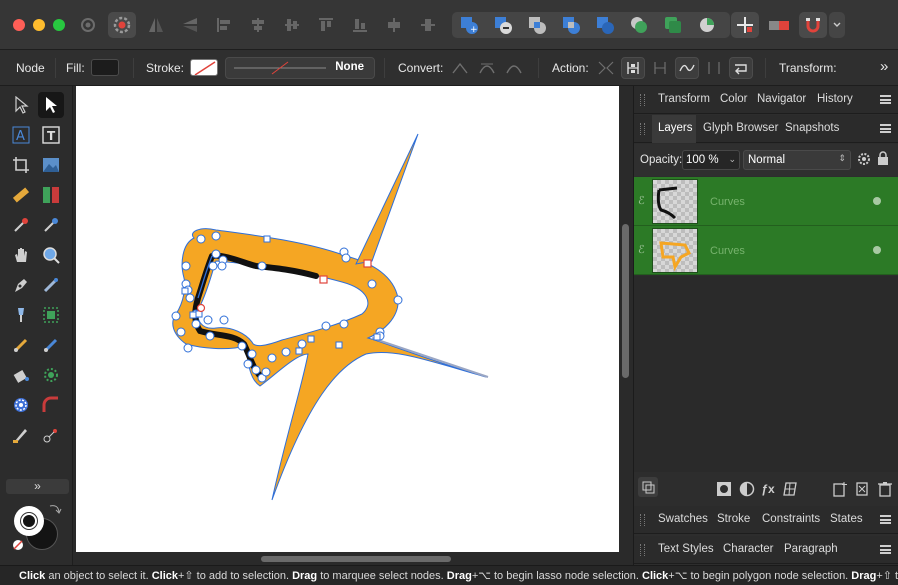  Describe the element at coordinates (711, 160) in the screenshot. I see `opacity-field: 100 % ⌄` at that location.